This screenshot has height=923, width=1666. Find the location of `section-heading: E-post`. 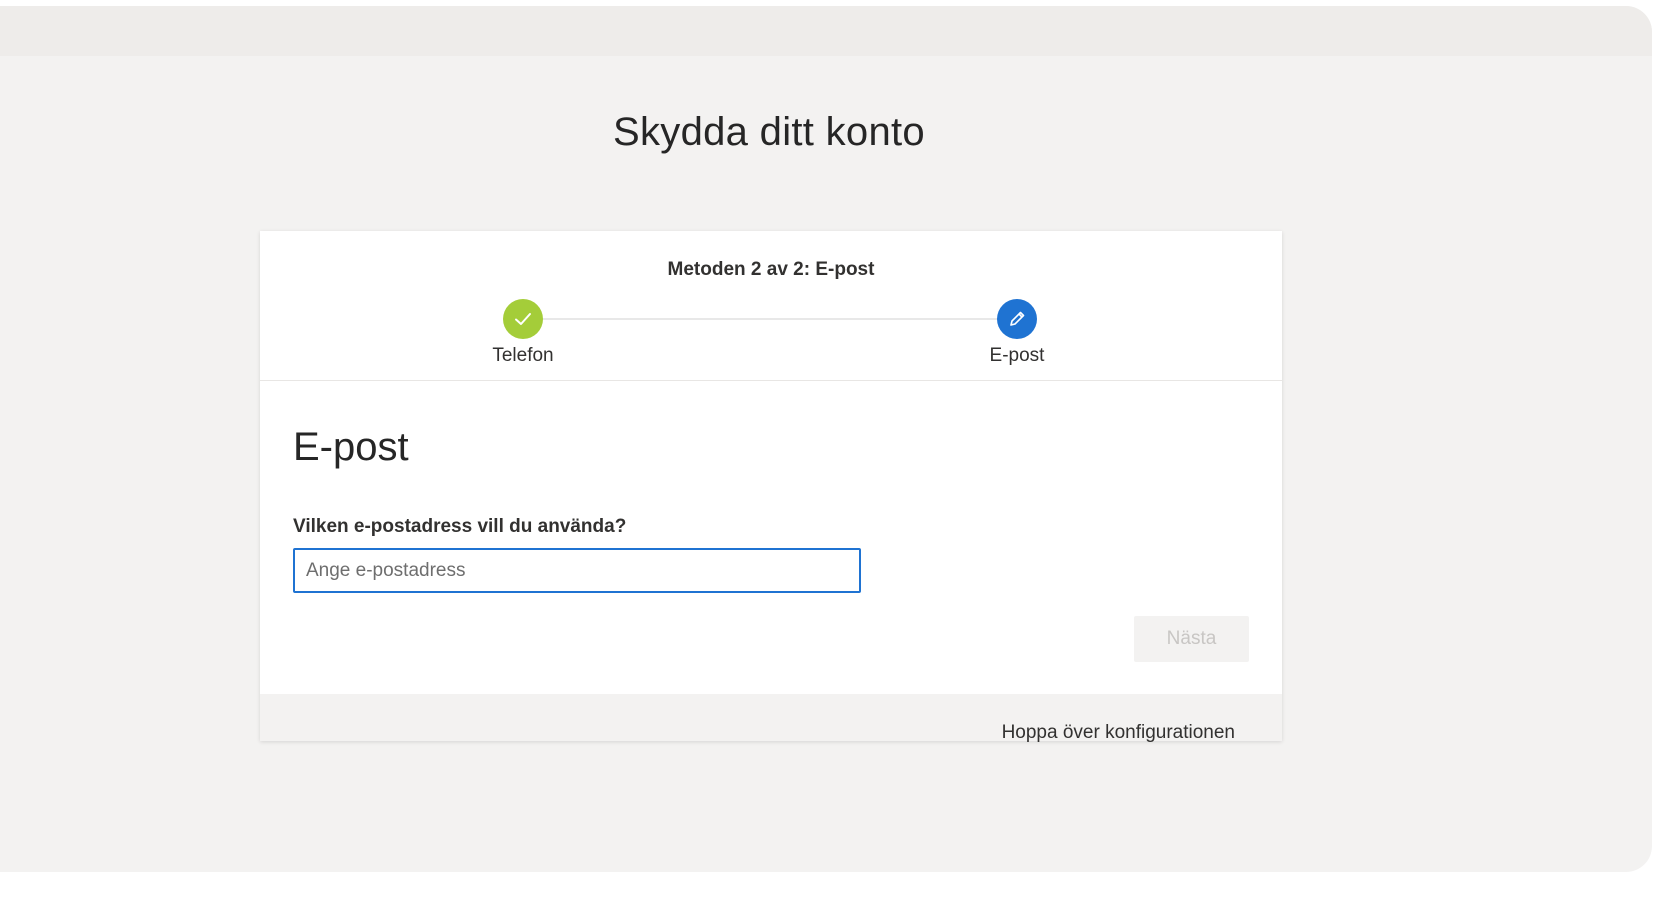

section-heading: E-post is located at coordinates (351, 447).